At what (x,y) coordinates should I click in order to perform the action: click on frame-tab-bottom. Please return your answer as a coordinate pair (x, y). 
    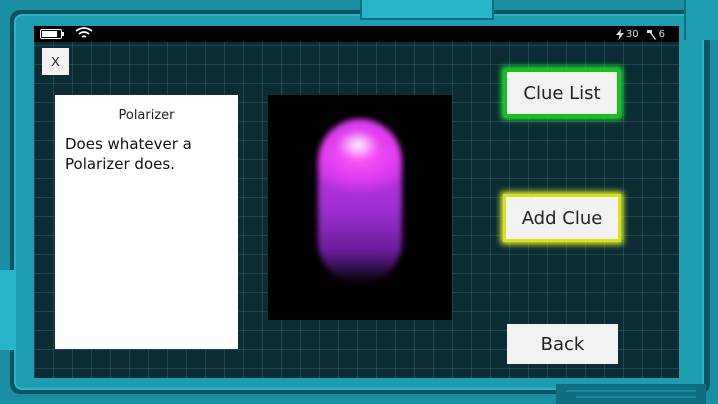
    Looking at the image, I should click on (631, 394).